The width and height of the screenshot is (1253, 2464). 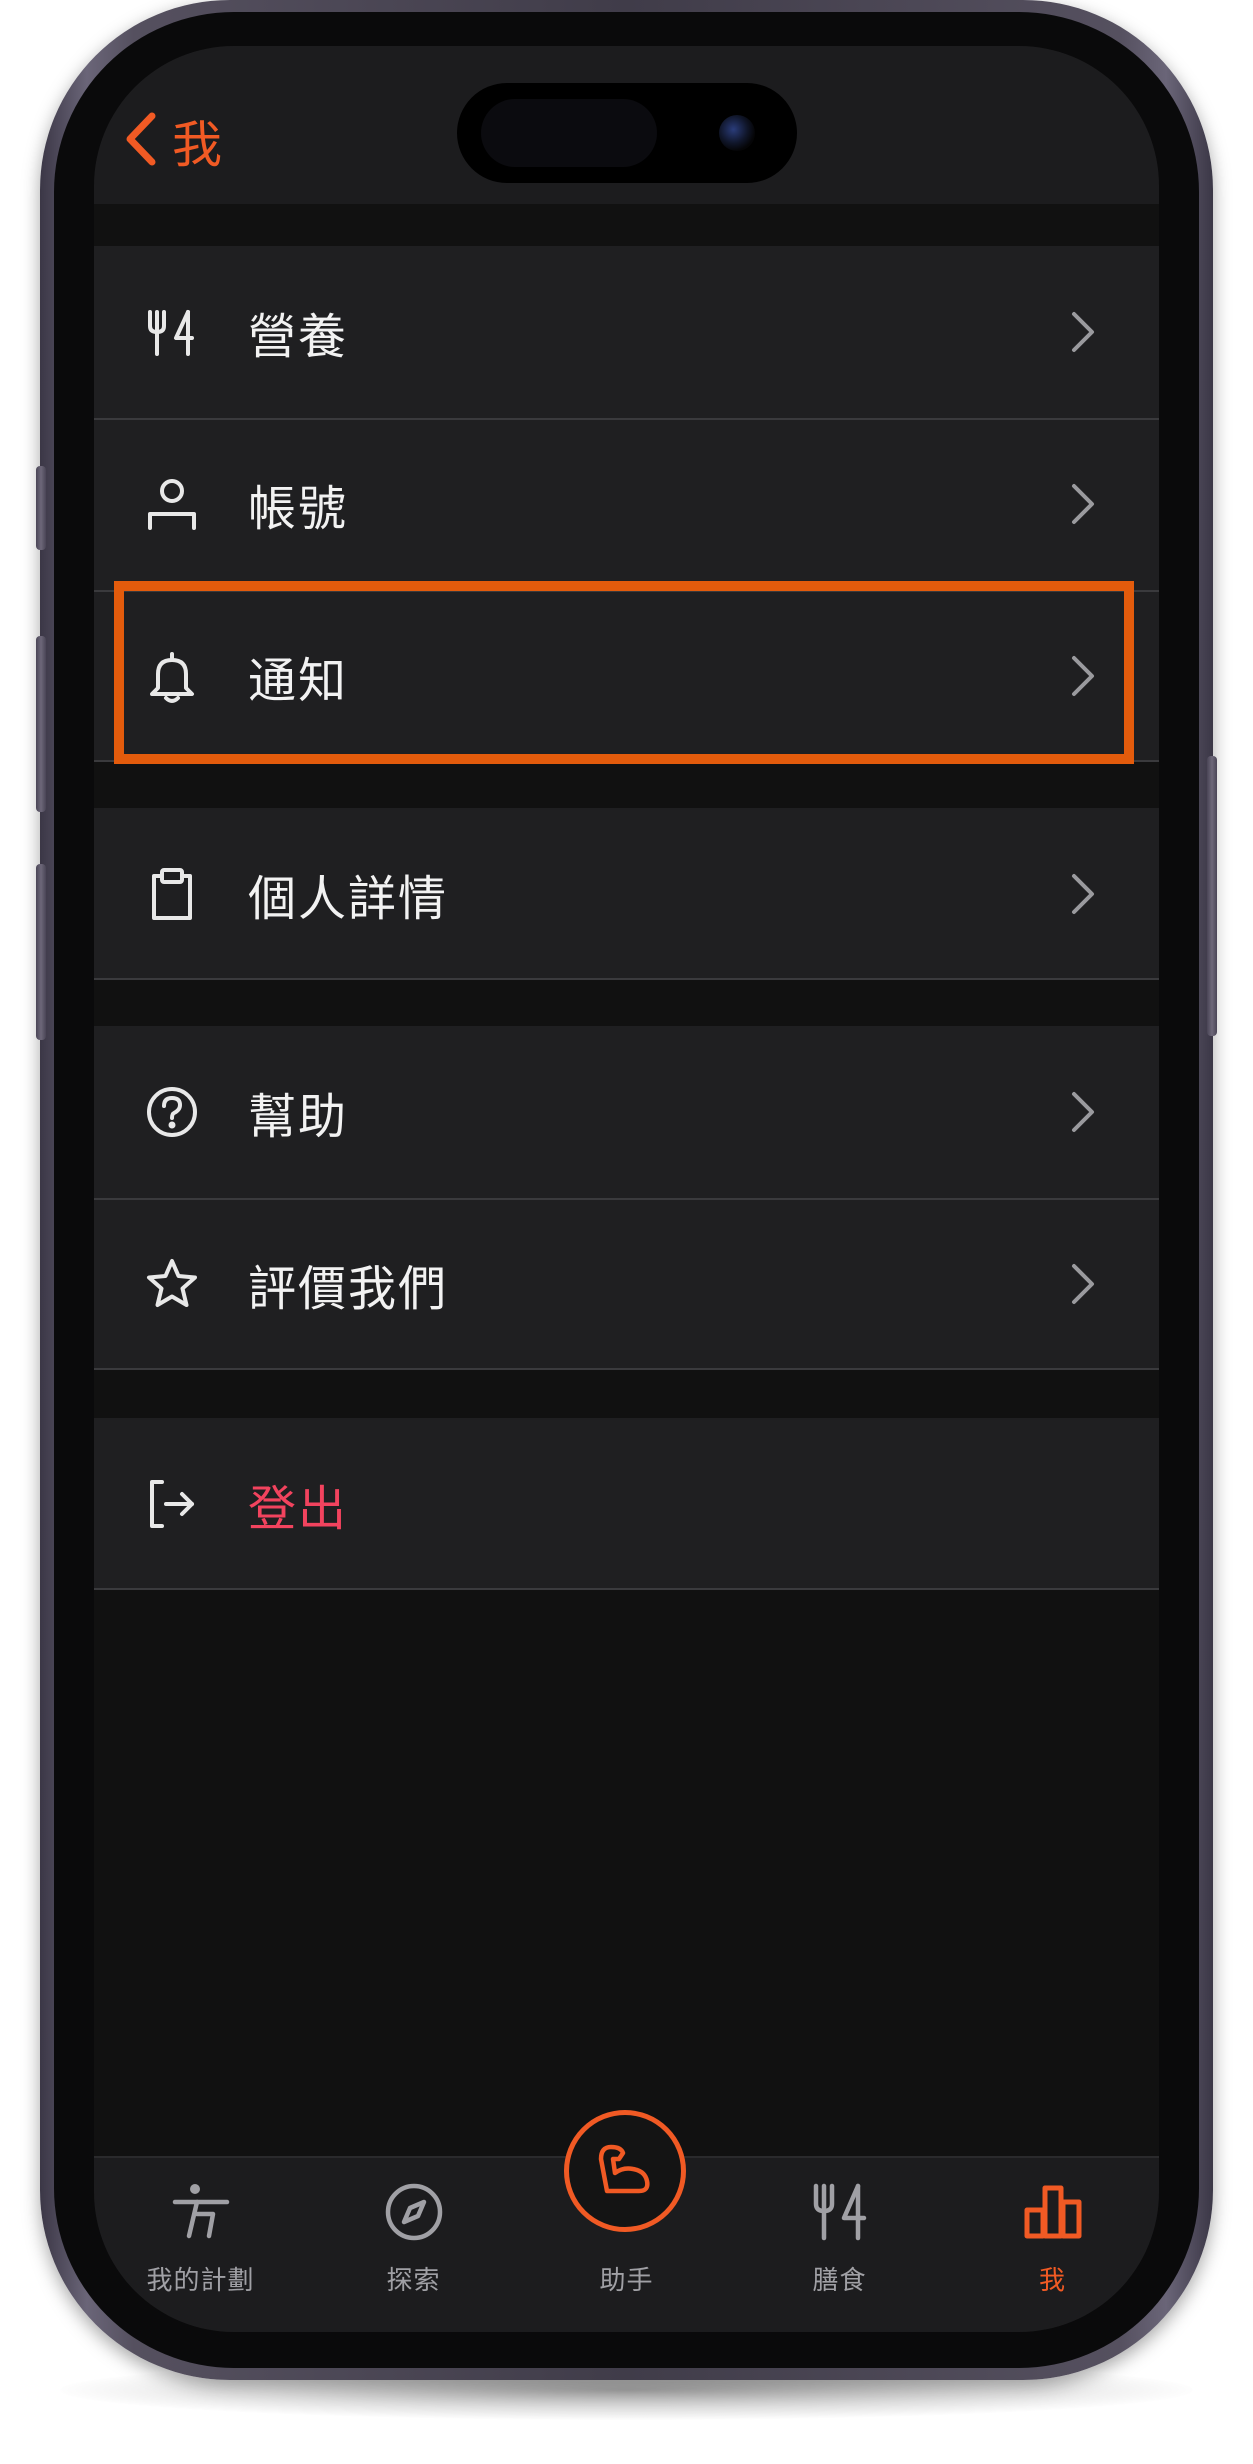 What do you see at coordinates (201, 2212) in the screenshot?
I see `plan-figure-icon` at bounding box center [201, 2212].